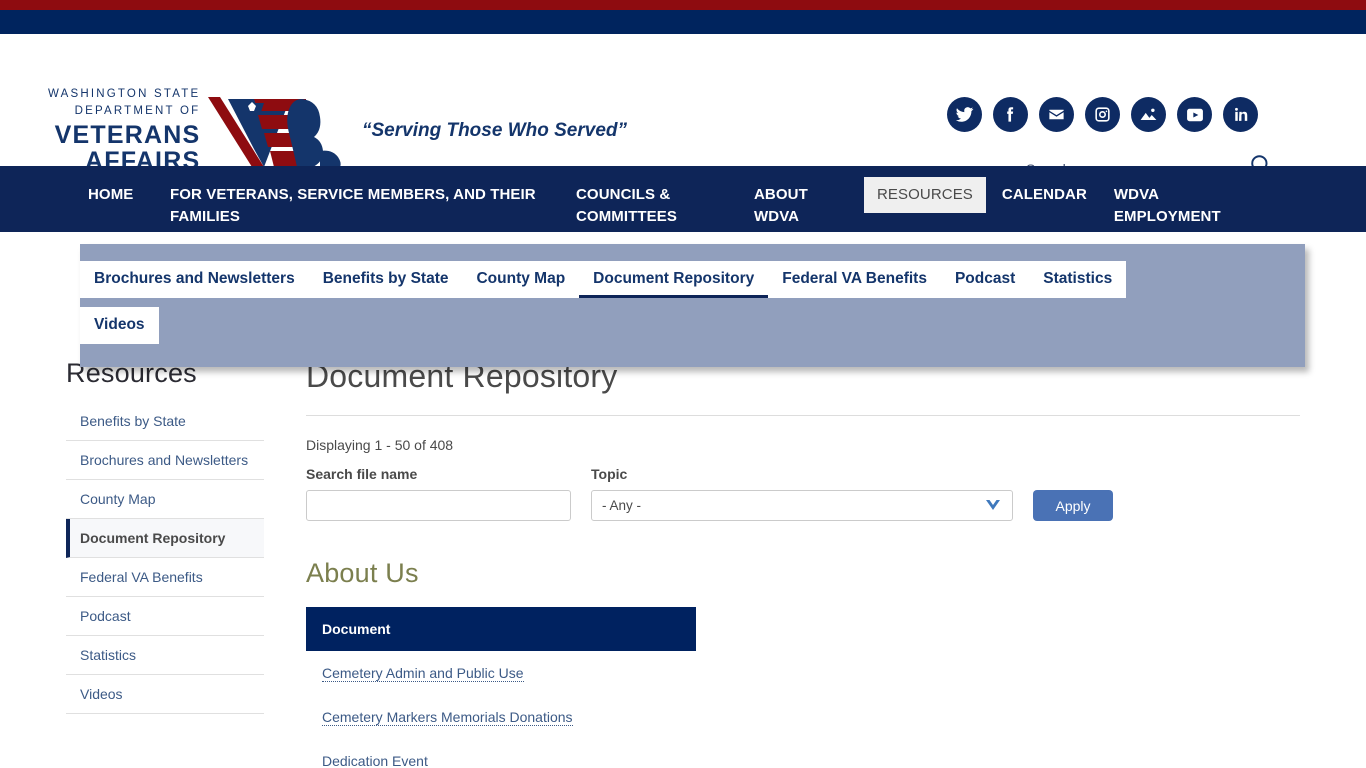 This screenshot has height=768, width=1366. Describe the element at coordinates (137, 110) in the screenshot. I see `logo-line-2: DEPARTMENT OF` at that location.